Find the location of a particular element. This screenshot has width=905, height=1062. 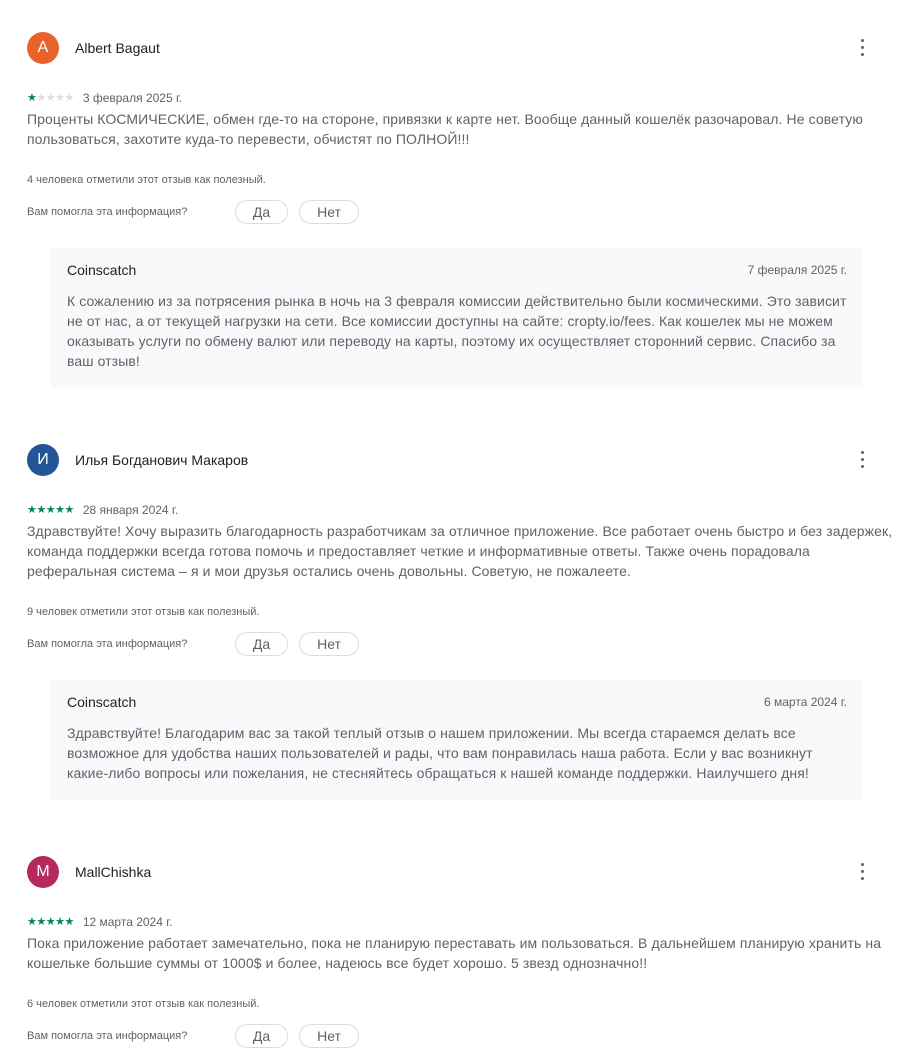

review-header: M MallChishka is located at coordinates (452, 872).